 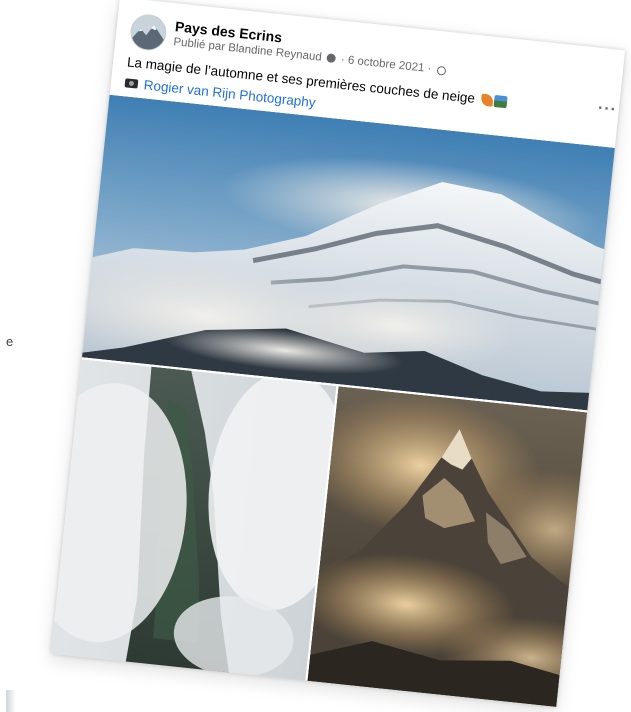 What do you see at coordinates (10, 341) in the screenshot?
I see `partial-text-fragment: e` at bounding box center [10, 341].